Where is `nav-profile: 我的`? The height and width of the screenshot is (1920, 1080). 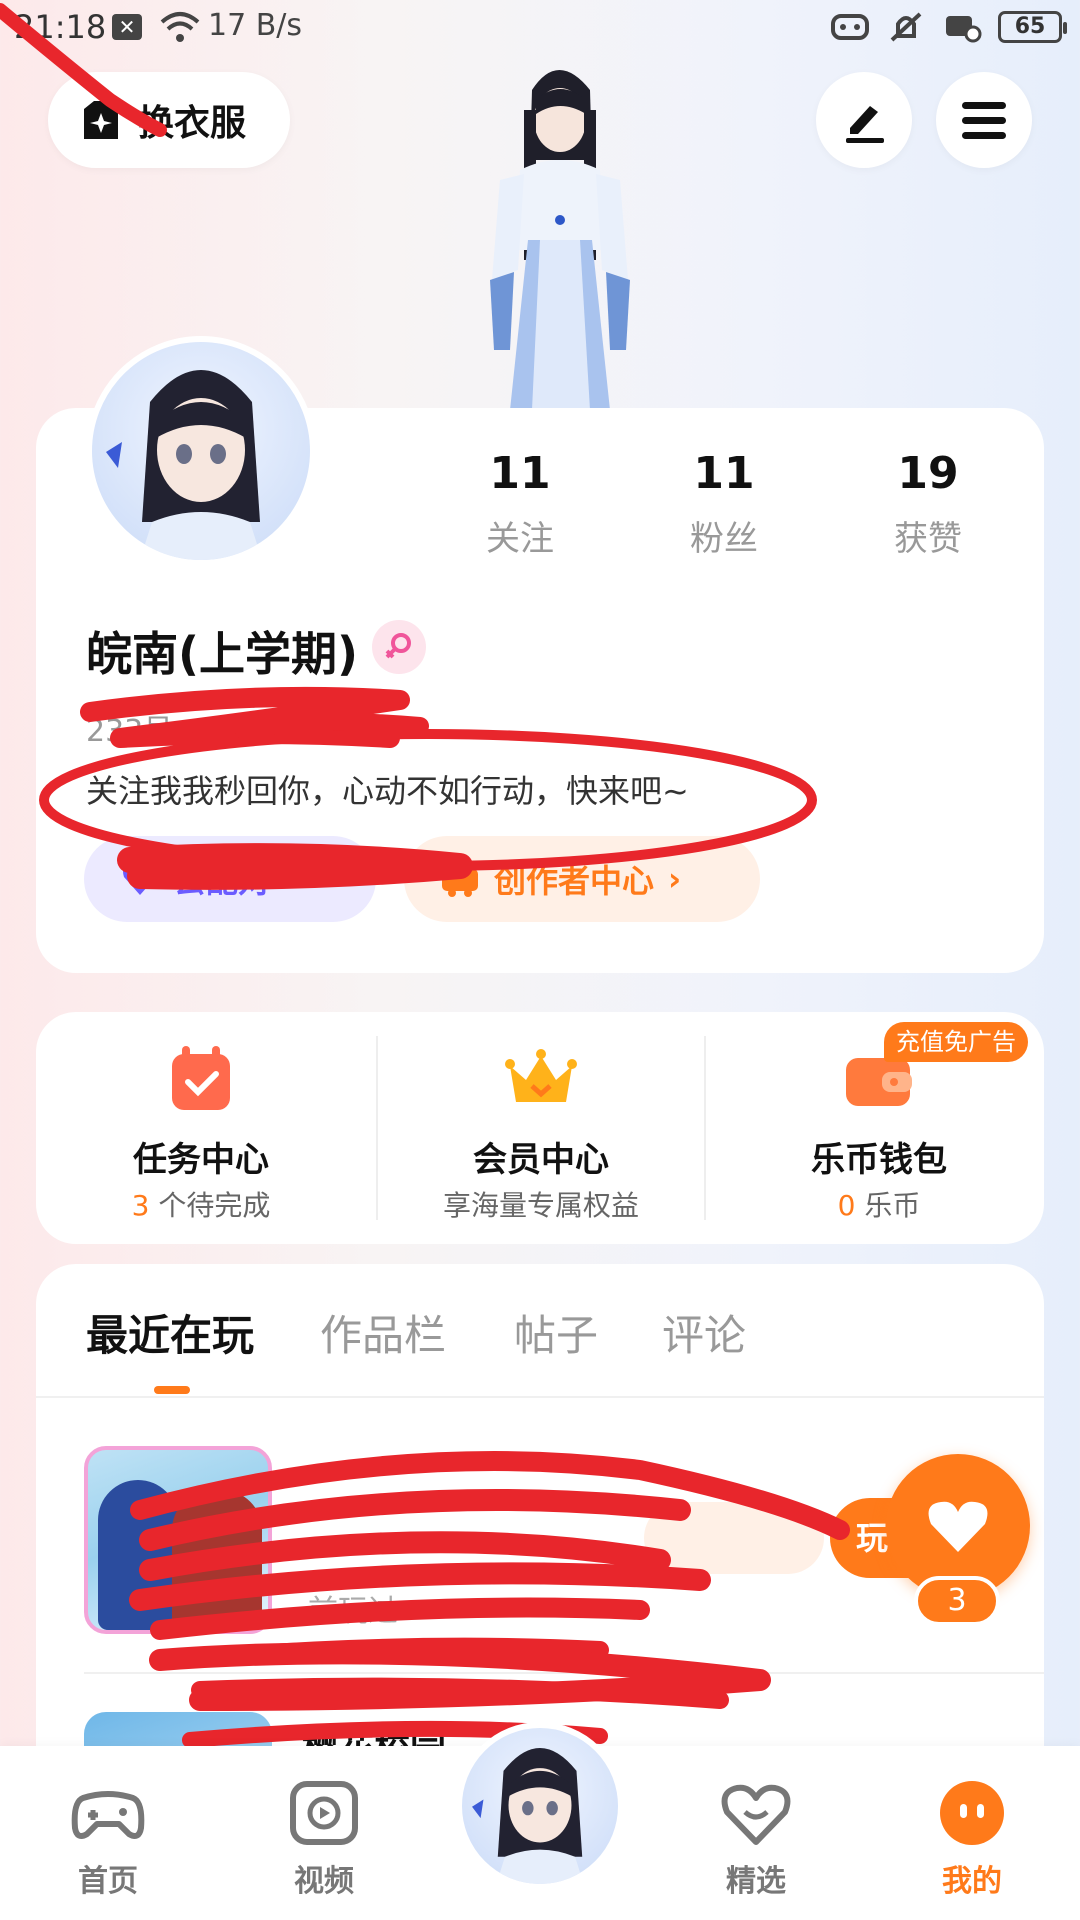 nav-profile: 我的 is located at coordinates (972, 1839).